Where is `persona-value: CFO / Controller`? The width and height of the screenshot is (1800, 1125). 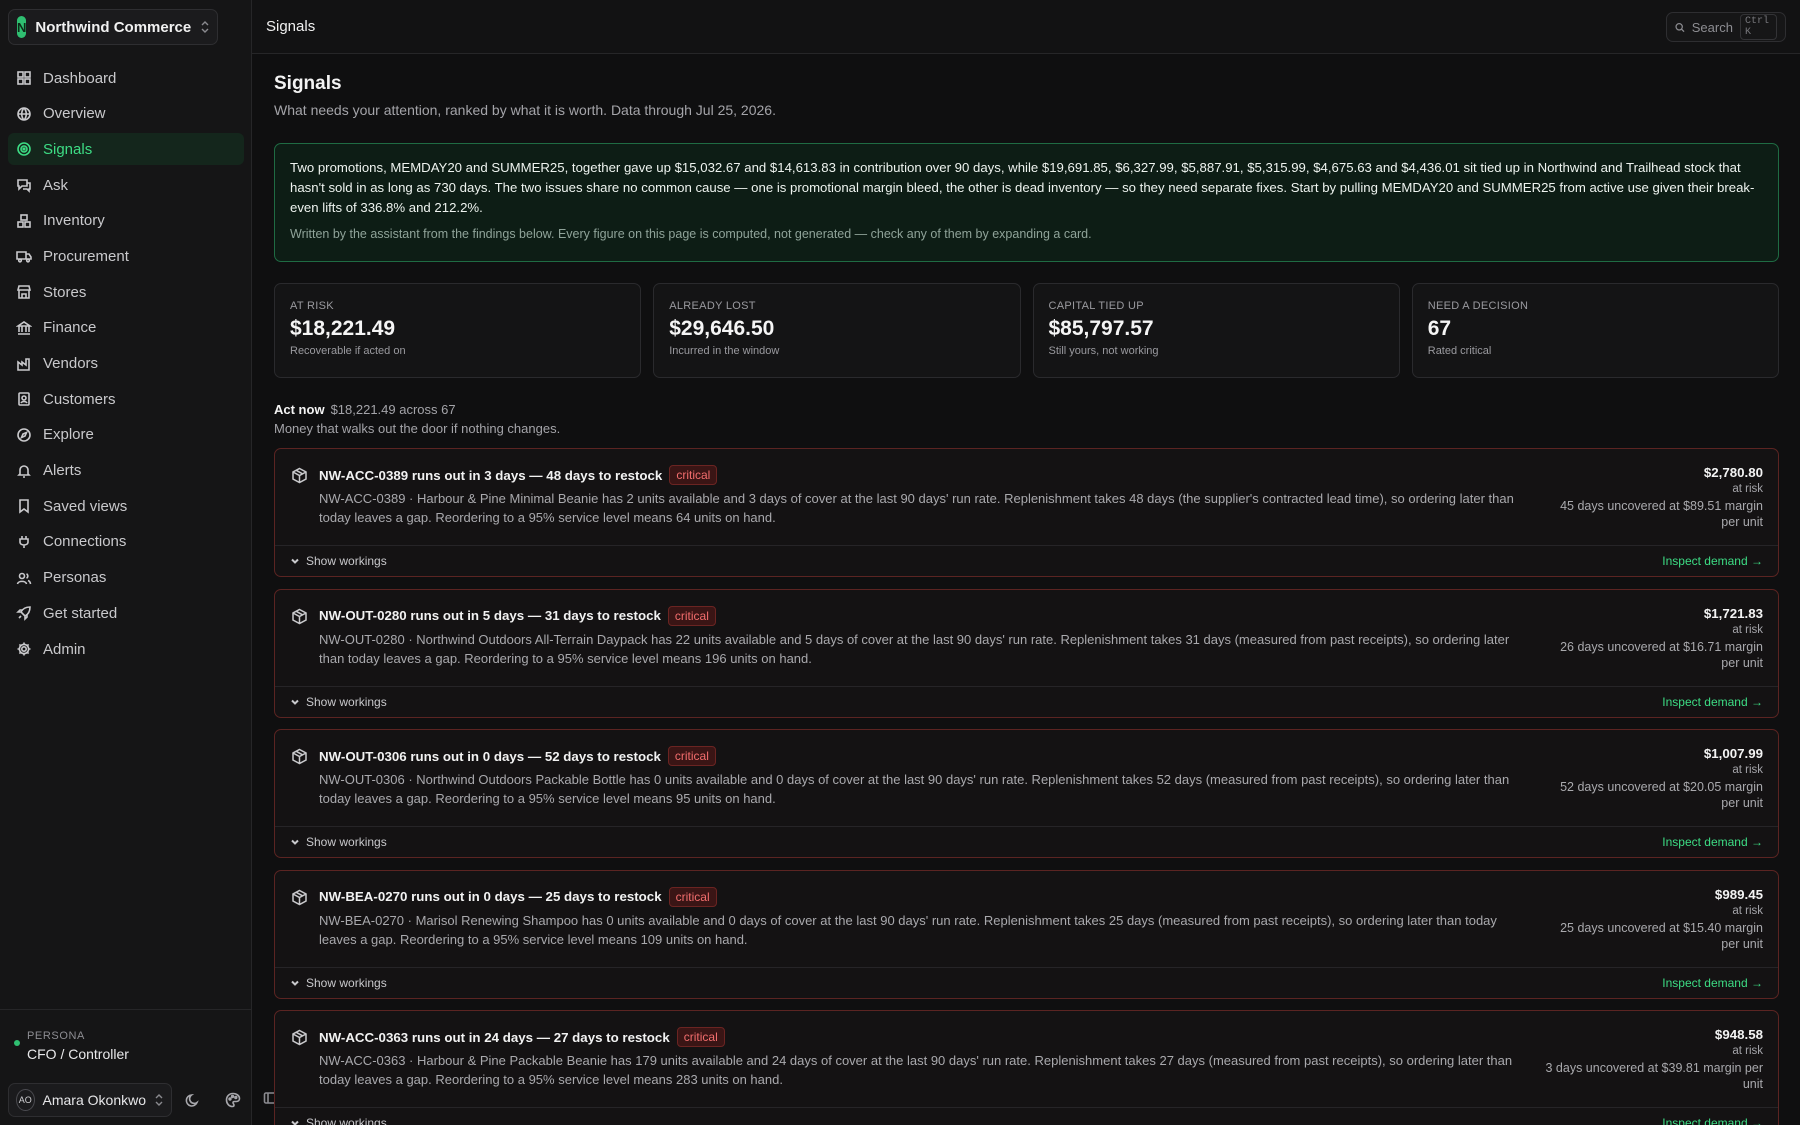
persona-value: CFO / Controller is located at coordinates (78, 1054).